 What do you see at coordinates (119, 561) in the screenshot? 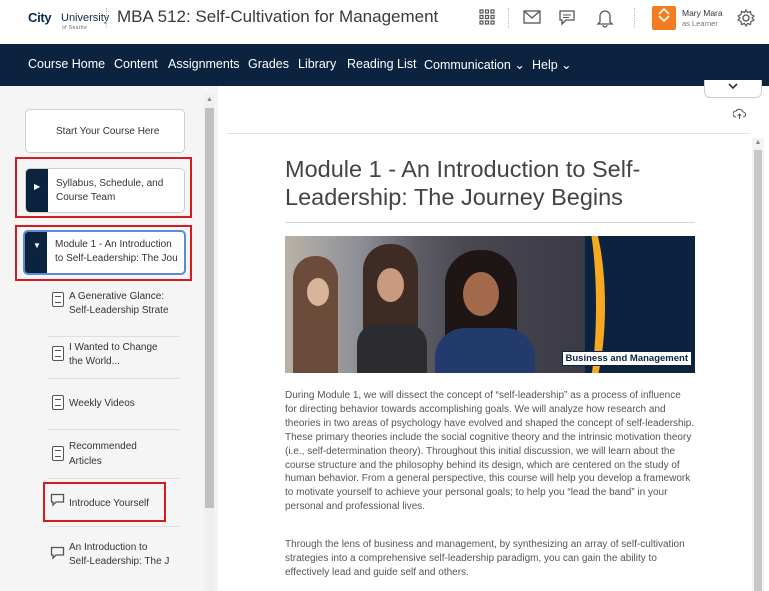
I see `toc-subitem-line2: Self-Leadership: The J` at bounding box center [119, 561].